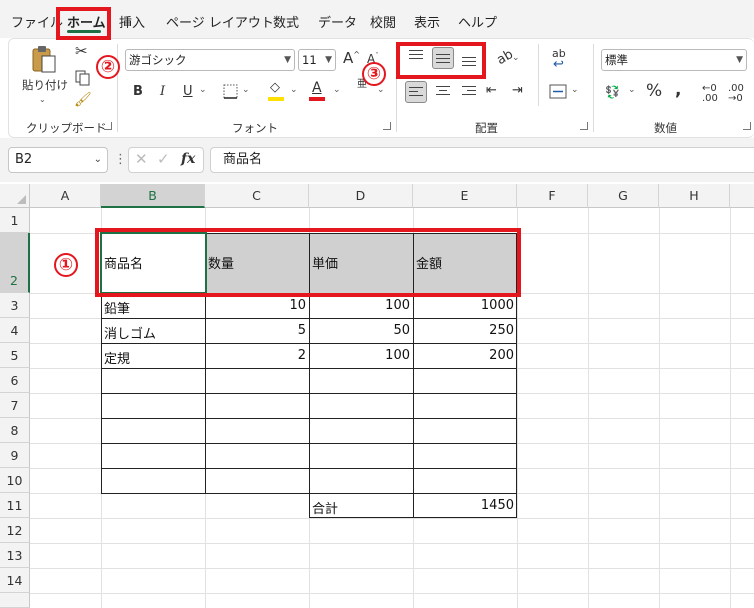  I want to click on increase-decimal-icon: ←0.00, so click(710, 94).